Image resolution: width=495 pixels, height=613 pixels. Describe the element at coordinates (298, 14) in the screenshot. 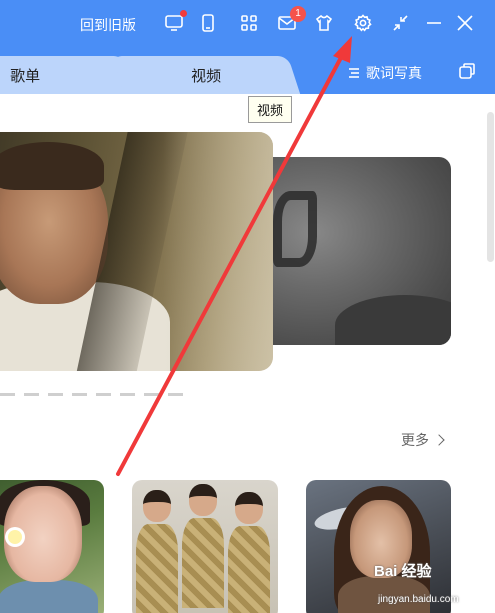

I see `mail-badge: 1` at that location.